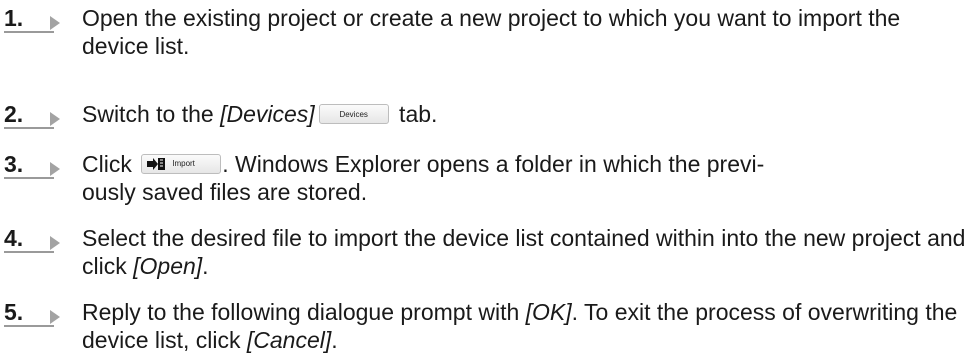 Image resolution: width=974 pixels, height=362 pixels. Describe the element at coordinates (29, 238) in the screenshot. I see `step-number: 4.` at that location.